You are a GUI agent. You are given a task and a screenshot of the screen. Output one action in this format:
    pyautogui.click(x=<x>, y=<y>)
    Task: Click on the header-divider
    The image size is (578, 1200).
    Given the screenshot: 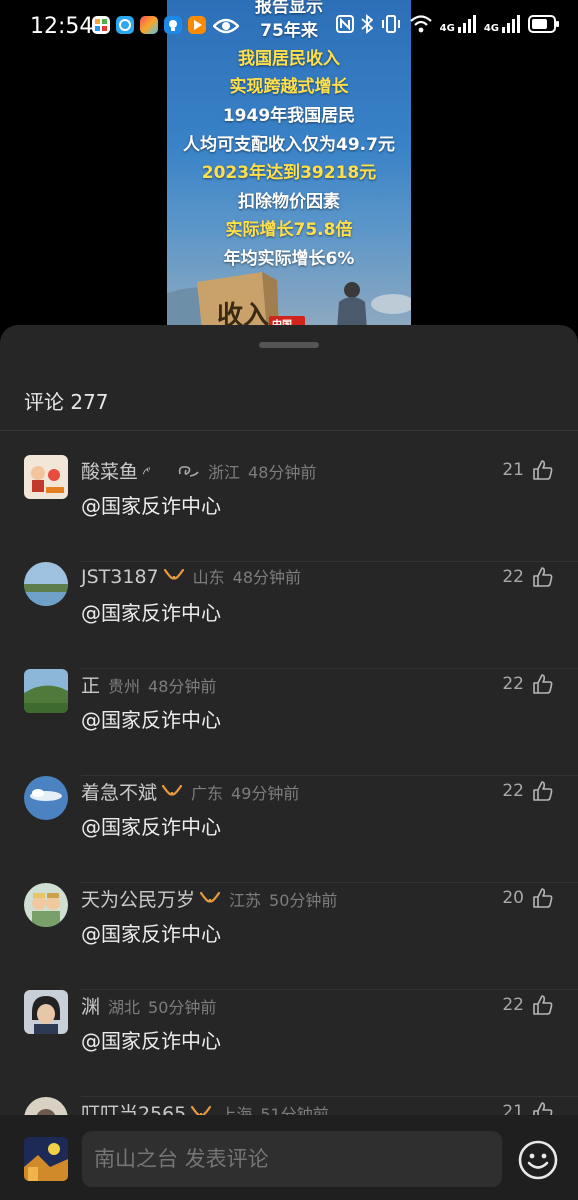 What is the action you would take?
    pyautogui.click(x=289, y=430)
    